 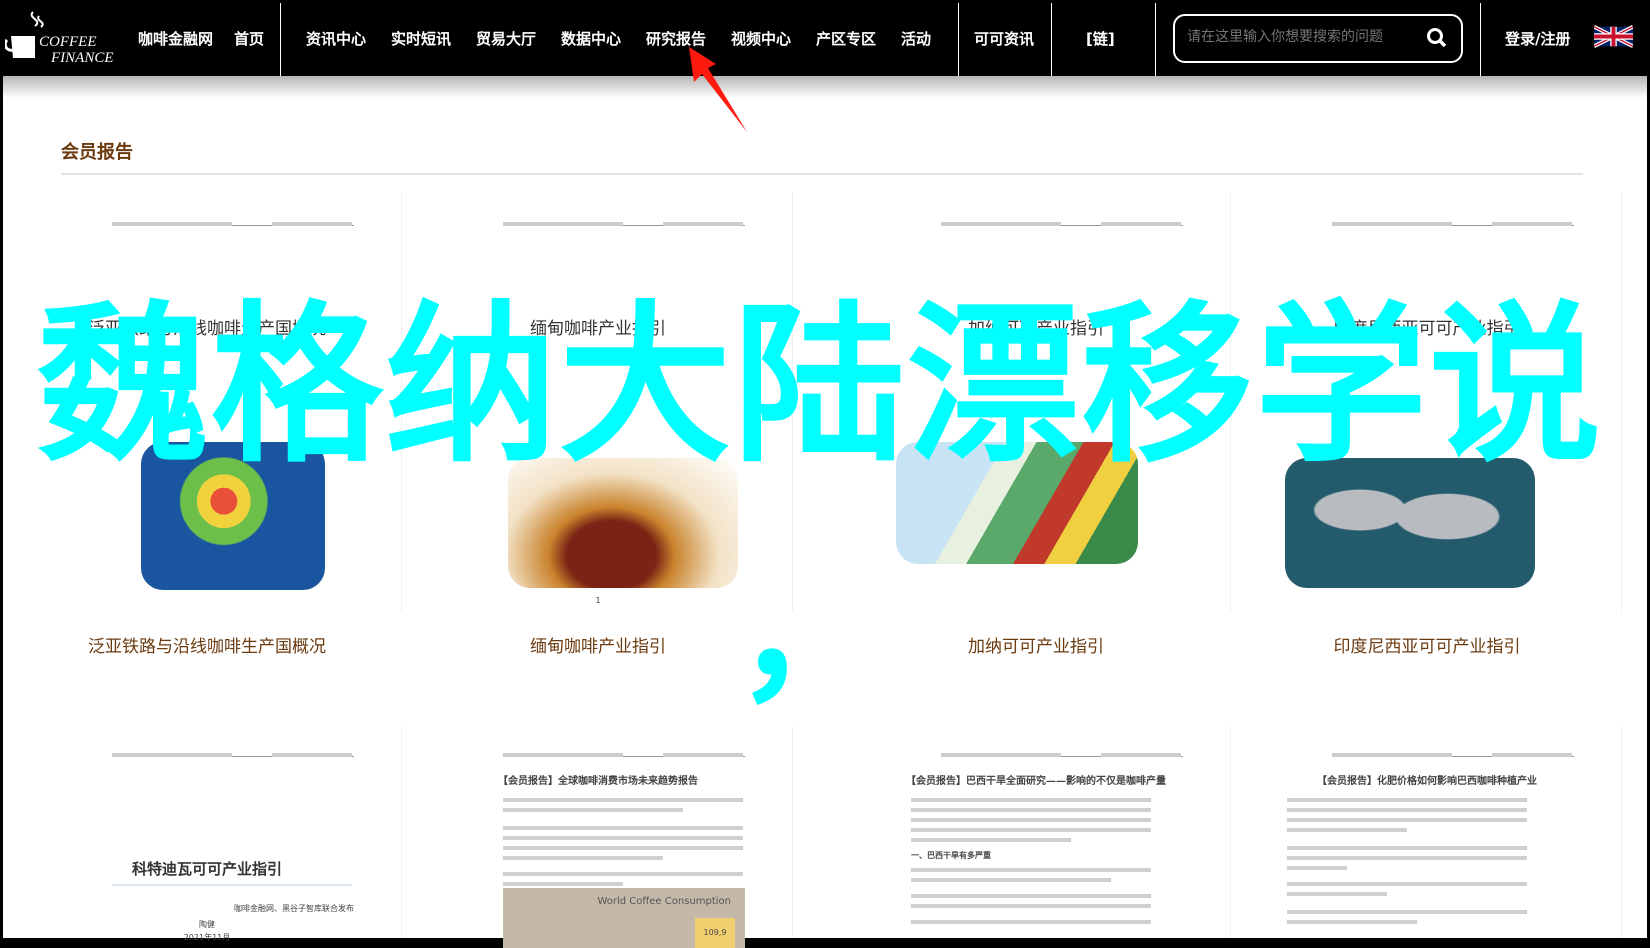 I want to click on doc-date: 2021年11月, so click(x=207, y=937).